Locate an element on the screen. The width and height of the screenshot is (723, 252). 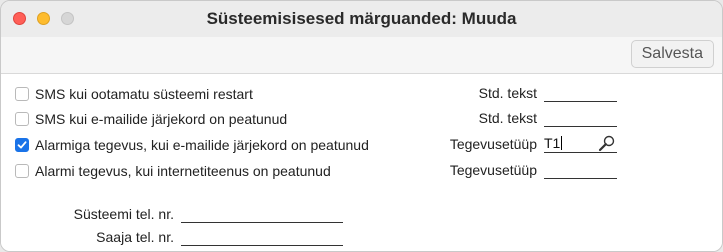
checkbox-label: SMS kui e-mailide järjekord on peatunud is located at coordinates (161, 119).